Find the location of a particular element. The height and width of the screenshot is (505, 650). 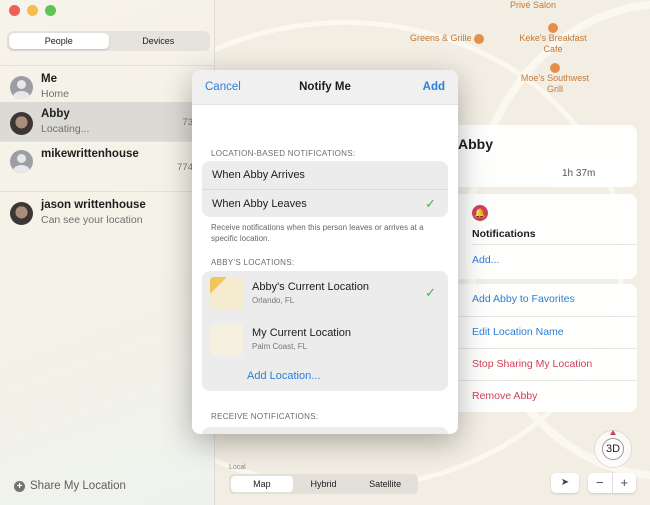

edit-location-name-link: Edit Location Name is located at coordinates (538, 332).